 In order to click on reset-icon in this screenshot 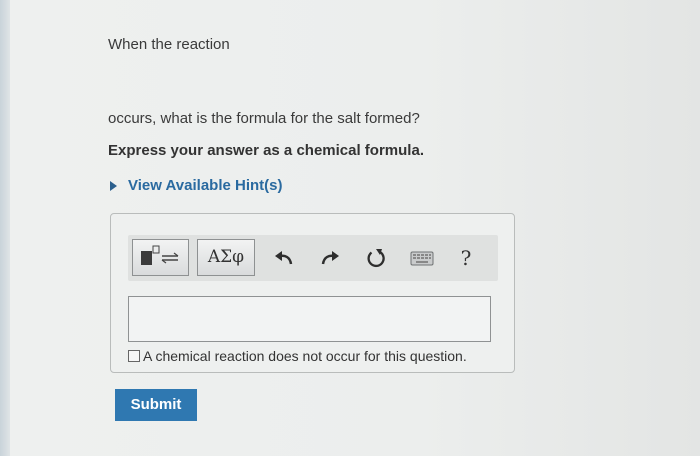, I will do `click(376, 258)`.